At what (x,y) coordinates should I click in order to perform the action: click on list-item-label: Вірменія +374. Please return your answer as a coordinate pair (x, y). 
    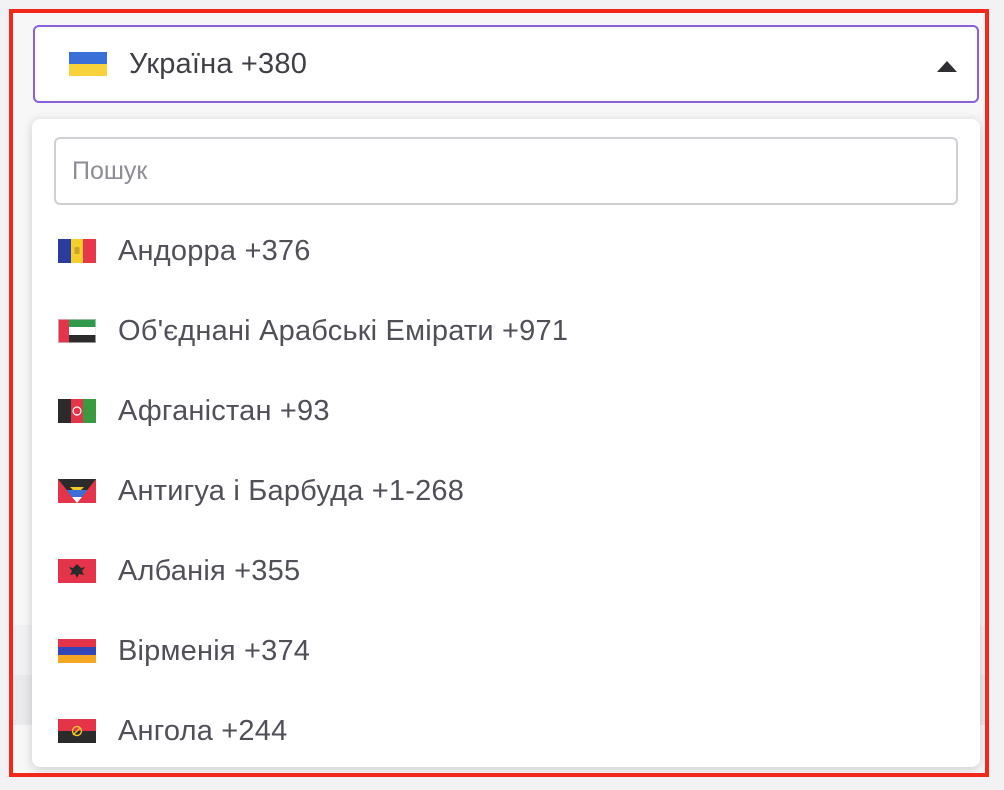
    Looking at the image, I should click on (214, 650).